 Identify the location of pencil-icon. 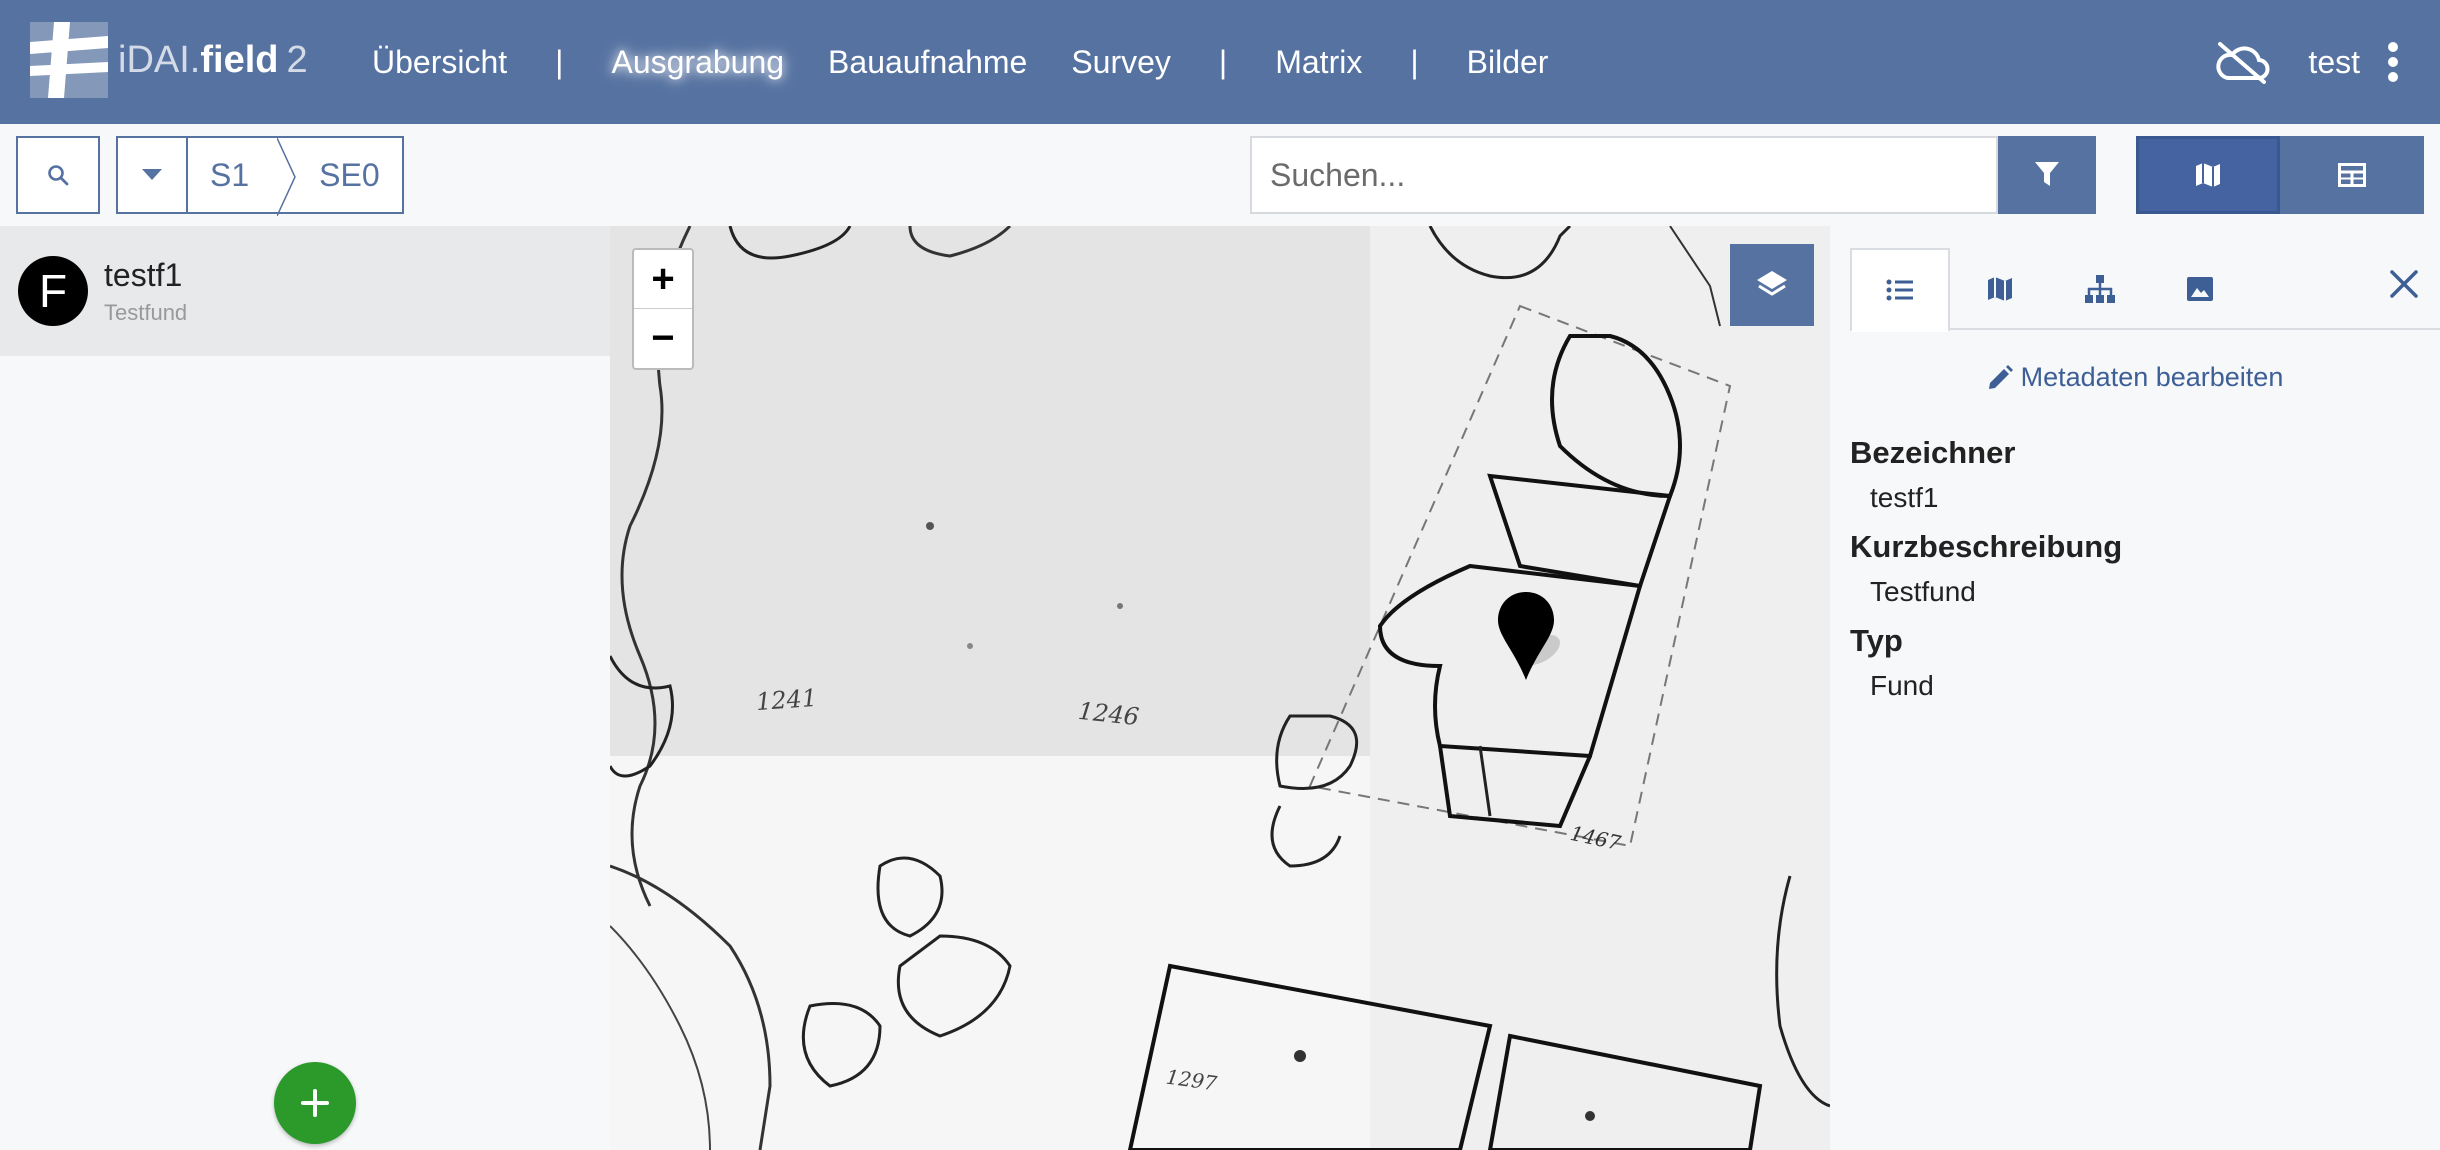
(2000, 376).